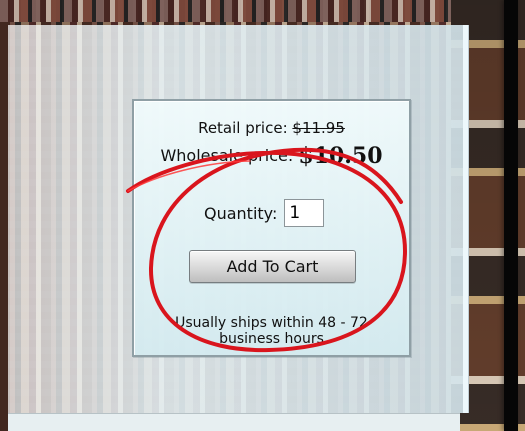  I want to click on retail-price-line: Retail price: $11.95, so click(271, 128).